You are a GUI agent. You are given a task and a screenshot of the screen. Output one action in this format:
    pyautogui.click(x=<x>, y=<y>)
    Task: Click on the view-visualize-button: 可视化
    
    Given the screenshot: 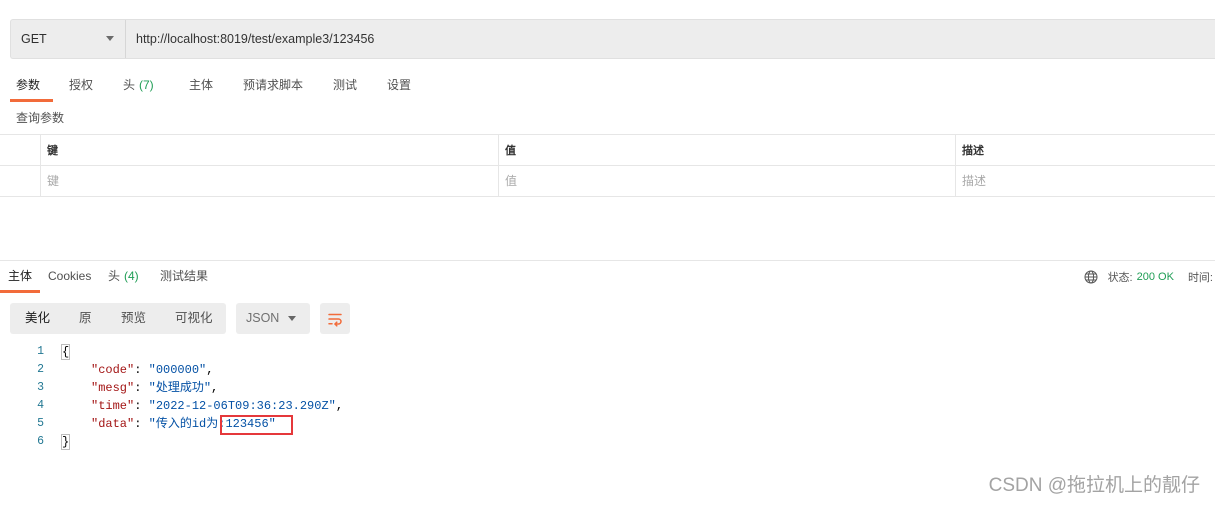 What is the action you would take?
    pyautogui.click(x=194, y=318)
    